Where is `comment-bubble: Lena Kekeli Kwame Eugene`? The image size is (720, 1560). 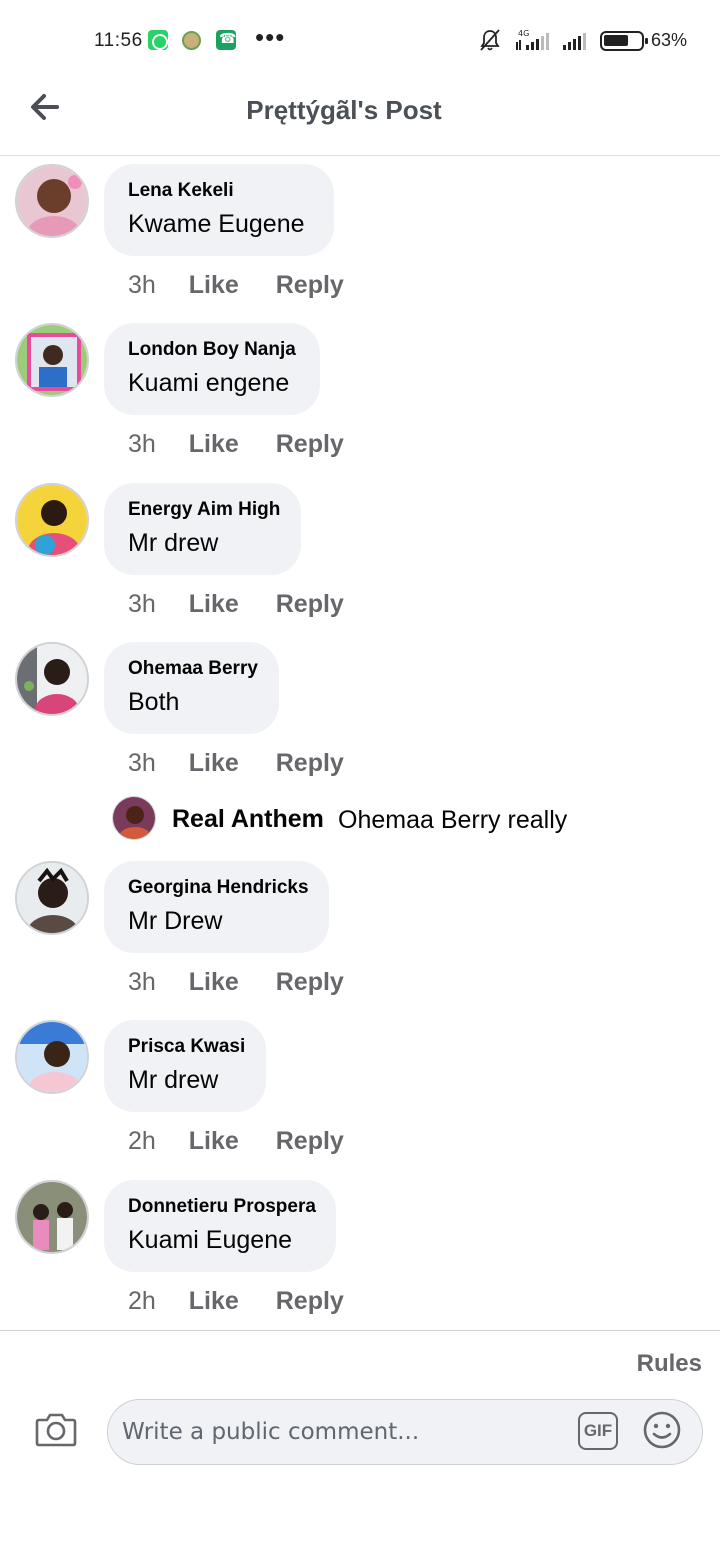 comment-bubble: Lena Kekeli Kwame Eugene is located at coordinates (219, 210).